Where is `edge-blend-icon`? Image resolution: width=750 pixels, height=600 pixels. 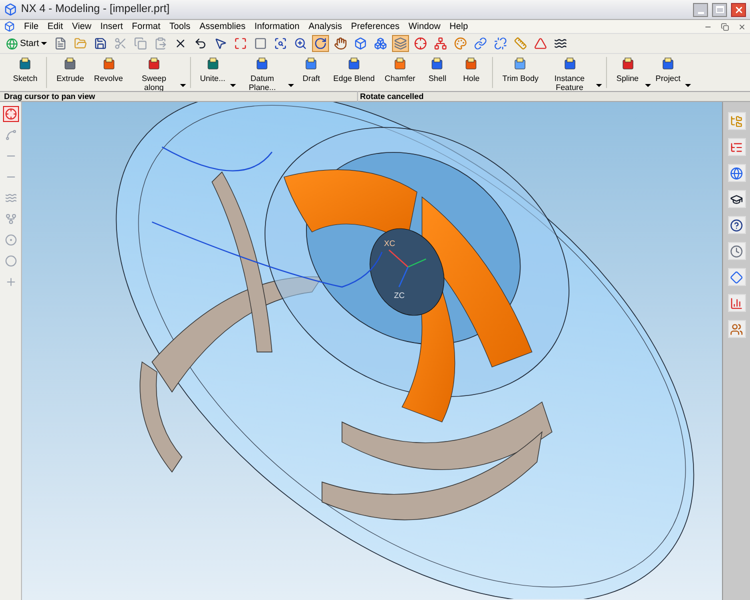 edge-blend-icon is located at coordinates (353, 64).